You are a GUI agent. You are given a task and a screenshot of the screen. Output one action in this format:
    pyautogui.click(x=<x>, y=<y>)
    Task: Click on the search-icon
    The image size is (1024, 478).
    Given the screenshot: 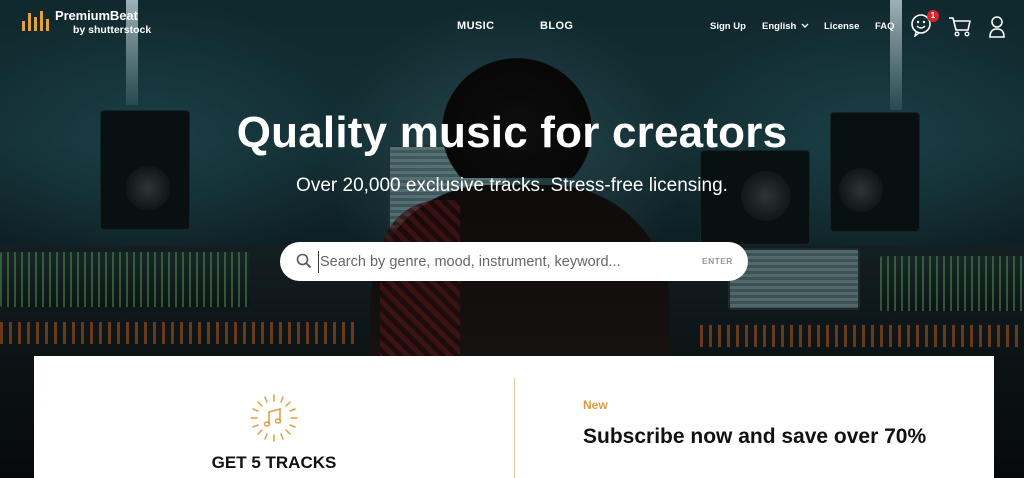 What is the action you would take?
    pyautogui.click(x=304, y=261)
    